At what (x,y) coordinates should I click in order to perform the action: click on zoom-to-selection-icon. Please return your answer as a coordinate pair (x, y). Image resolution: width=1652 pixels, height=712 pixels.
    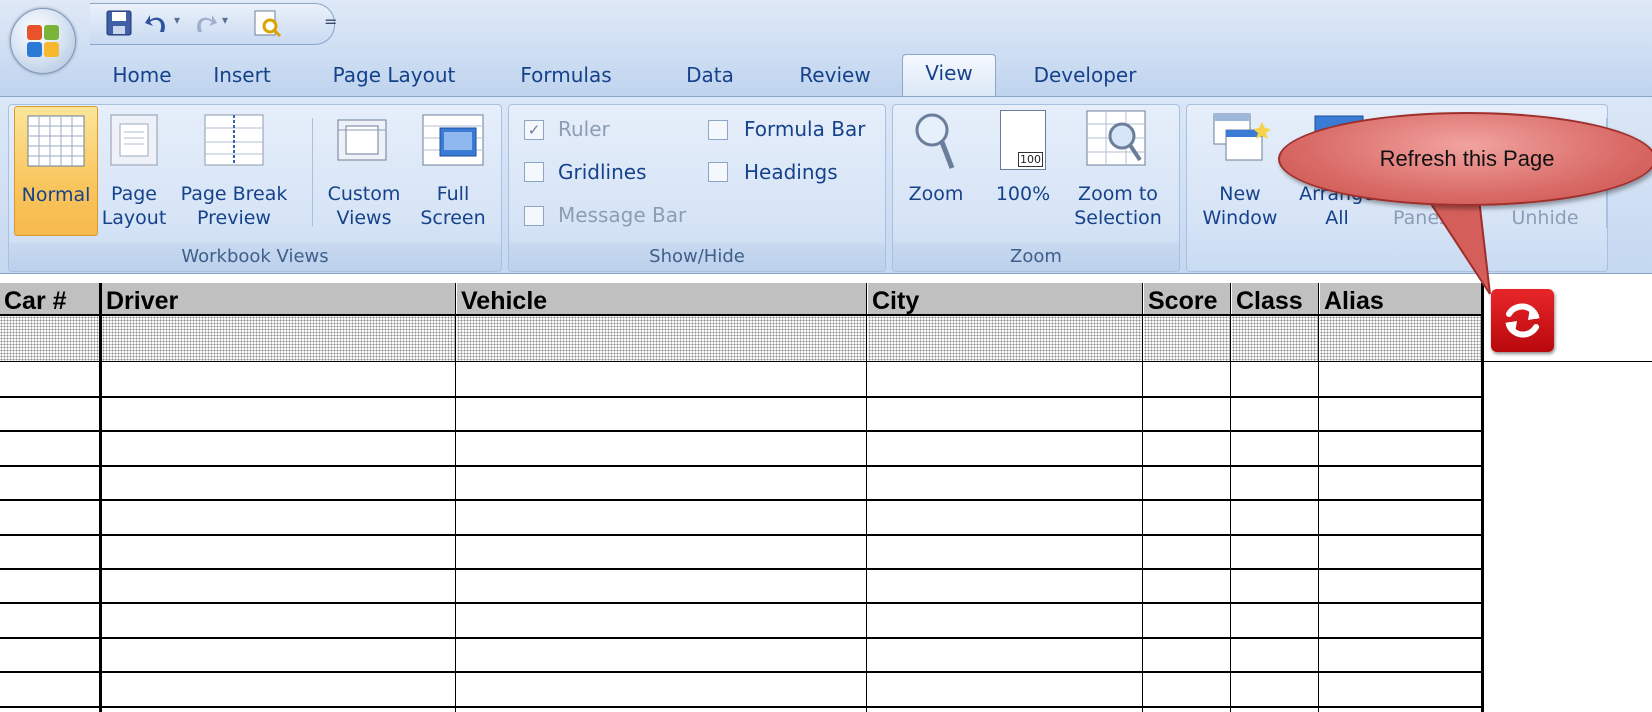
    Looking at the image, I should click on (1116, 138).